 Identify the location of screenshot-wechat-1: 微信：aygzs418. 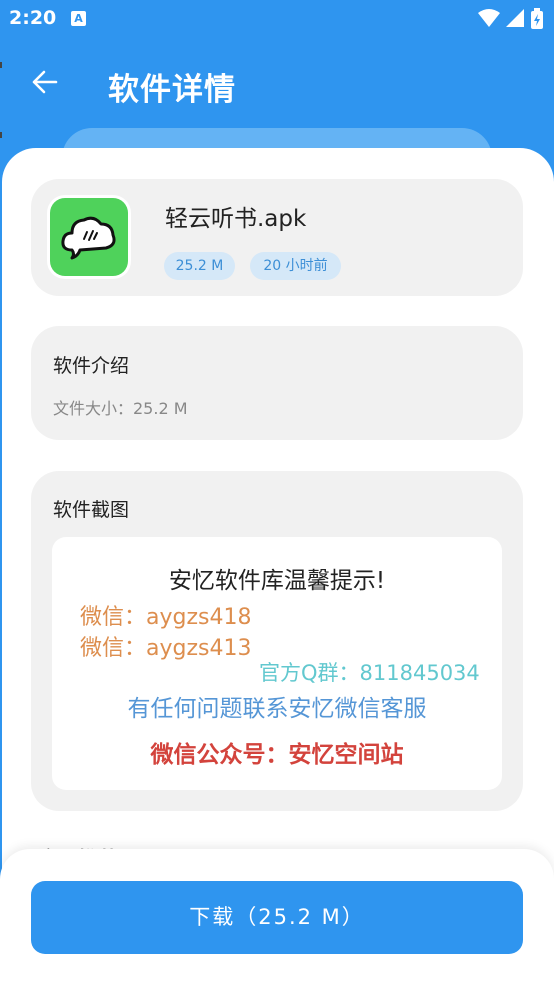
(166, 617).